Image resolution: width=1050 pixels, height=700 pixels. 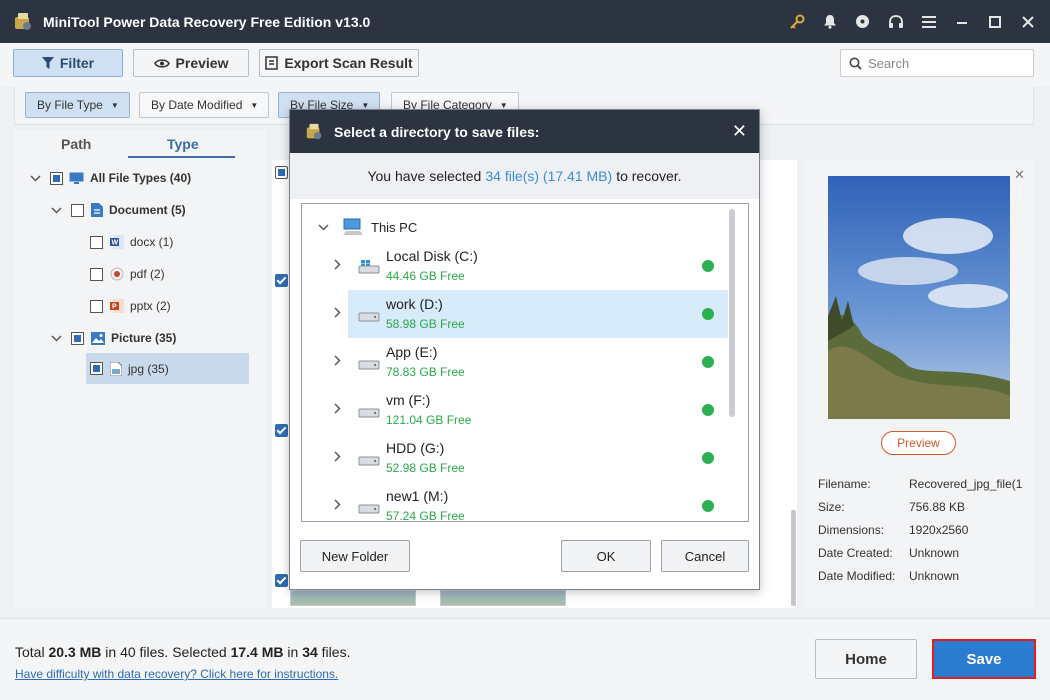 What do you see at coordinates (118, 210) in the screenshot?
I see `tree-item-document: Document (5)` at bounding box center [118, 210].